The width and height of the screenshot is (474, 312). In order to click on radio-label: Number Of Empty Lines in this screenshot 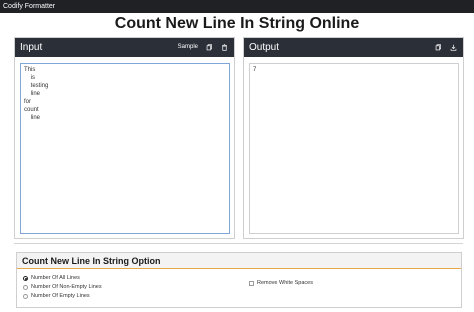, I will do `click(60, 296)`.